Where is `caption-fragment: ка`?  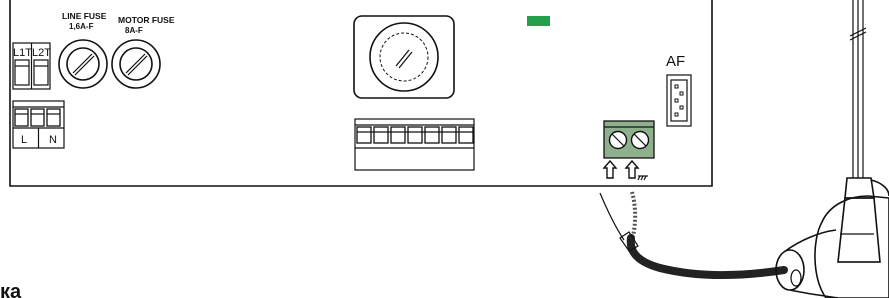 caption-fragment: ка is located at coordinates (11, 289).